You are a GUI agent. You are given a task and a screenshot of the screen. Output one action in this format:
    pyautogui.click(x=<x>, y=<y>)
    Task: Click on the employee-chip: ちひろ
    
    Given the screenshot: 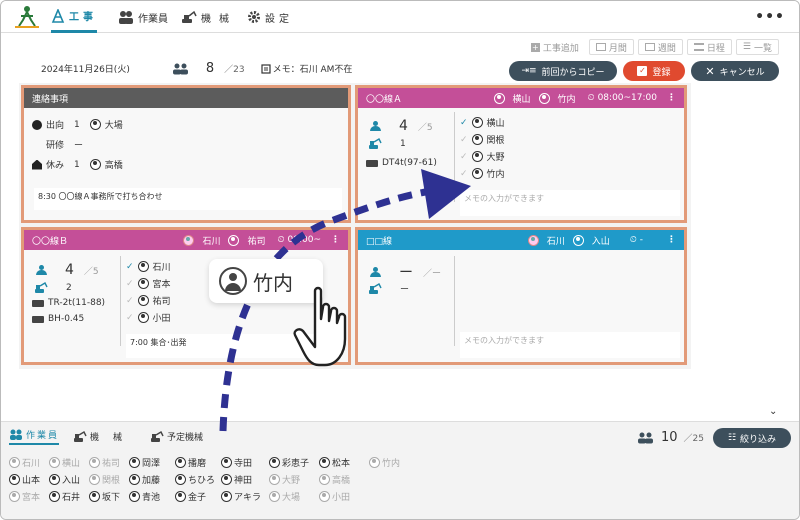 What is the action you would take?
    pyautogui.click(x=198, y=479)
    